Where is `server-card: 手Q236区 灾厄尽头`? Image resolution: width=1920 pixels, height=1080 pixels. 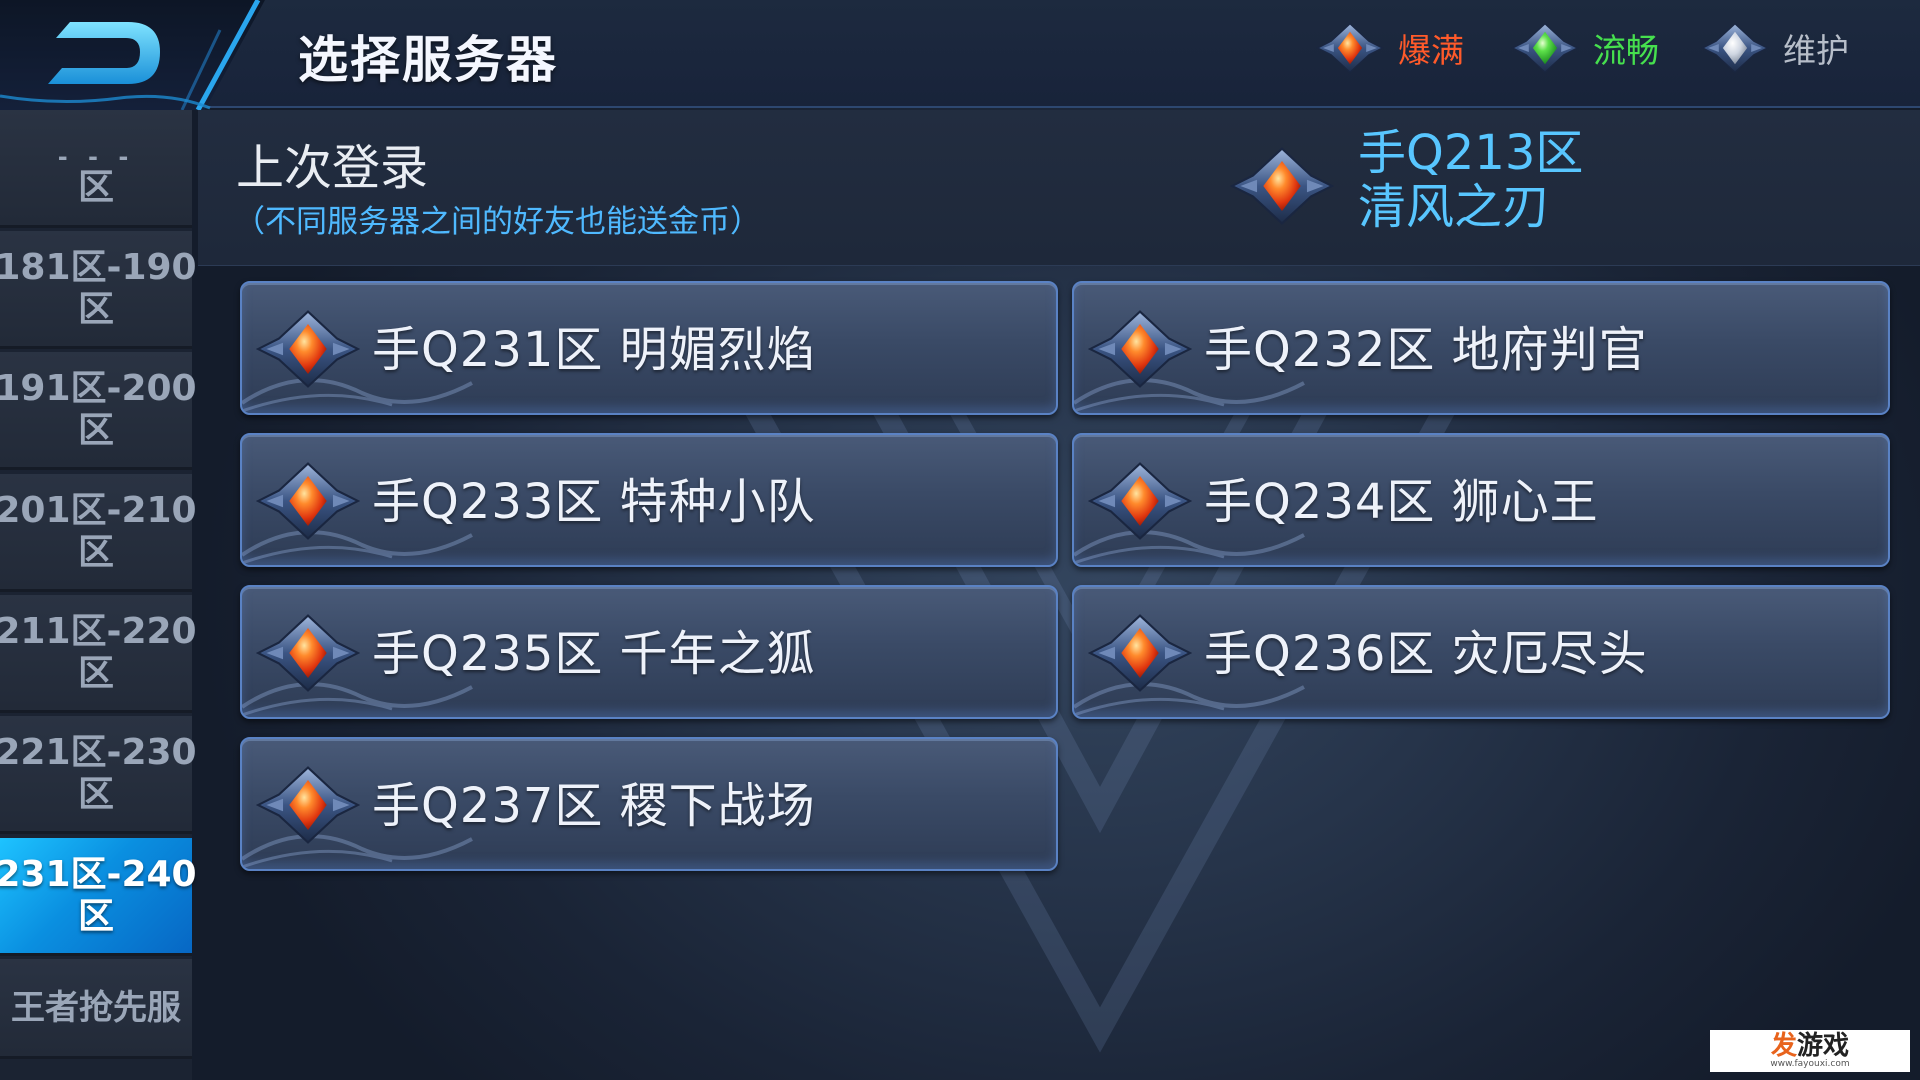 server-card: 手Q236区 灾厄尽头 is located at coordinates (1481, 652).